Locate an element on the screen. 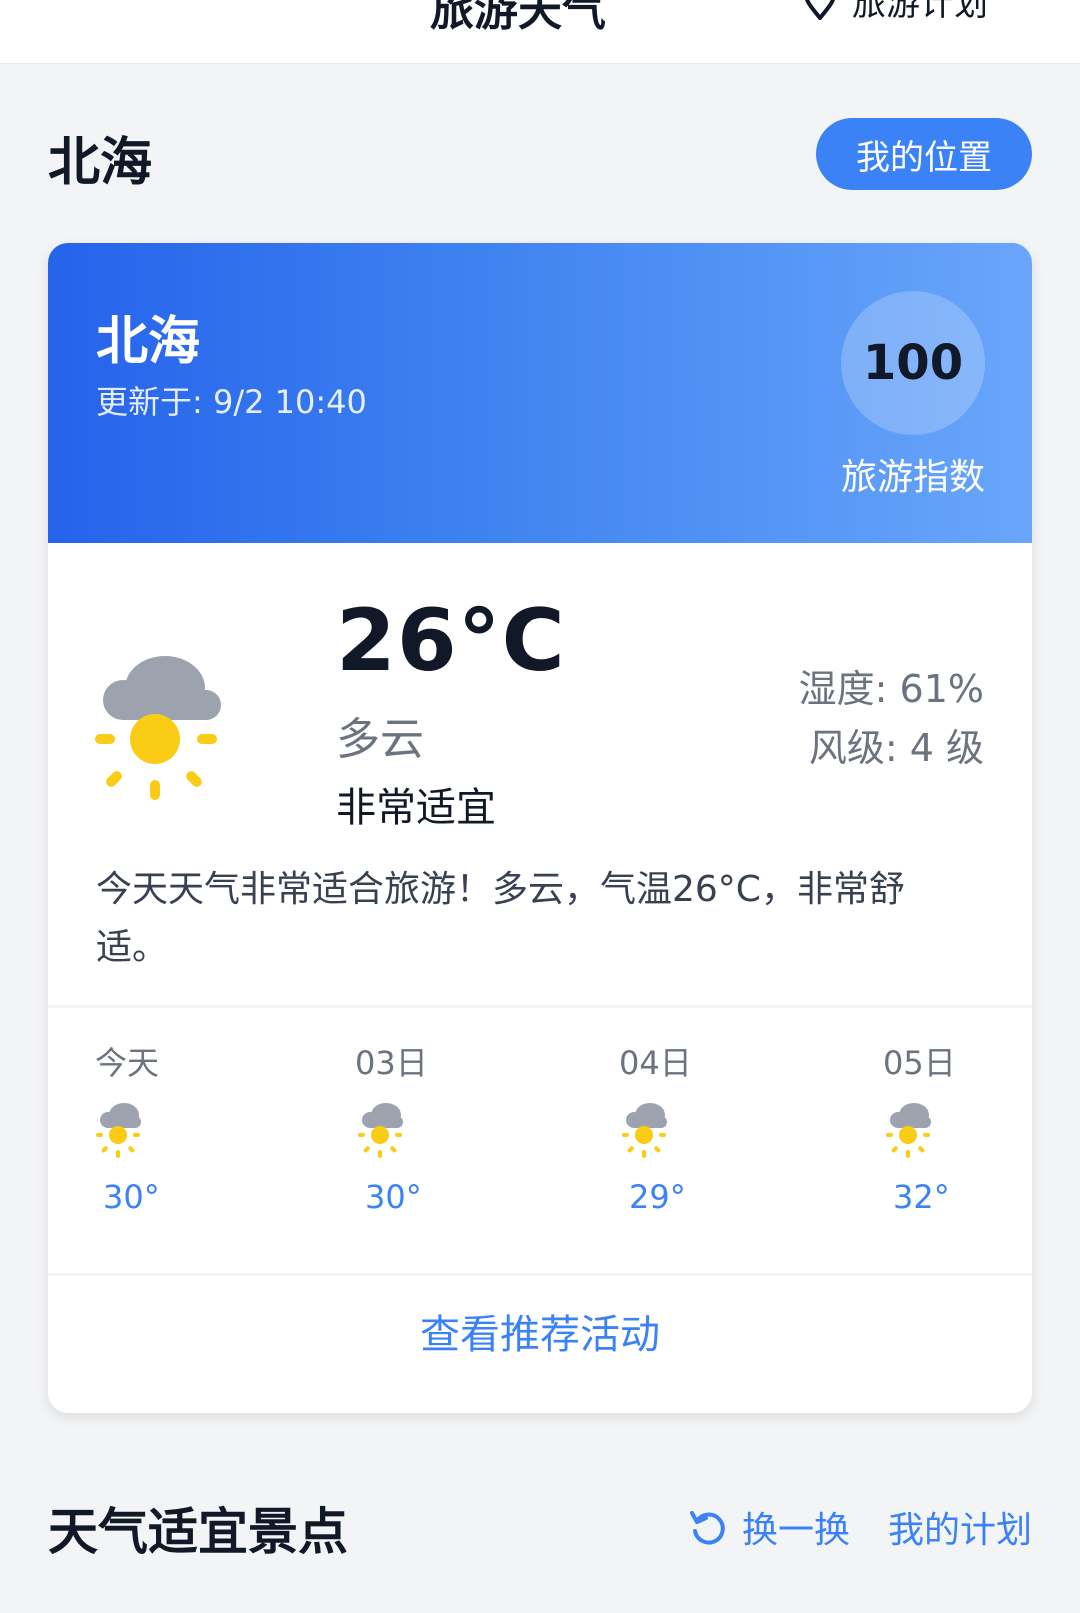  refresh-button: 换一换 is located at coordinates (769, 1527).